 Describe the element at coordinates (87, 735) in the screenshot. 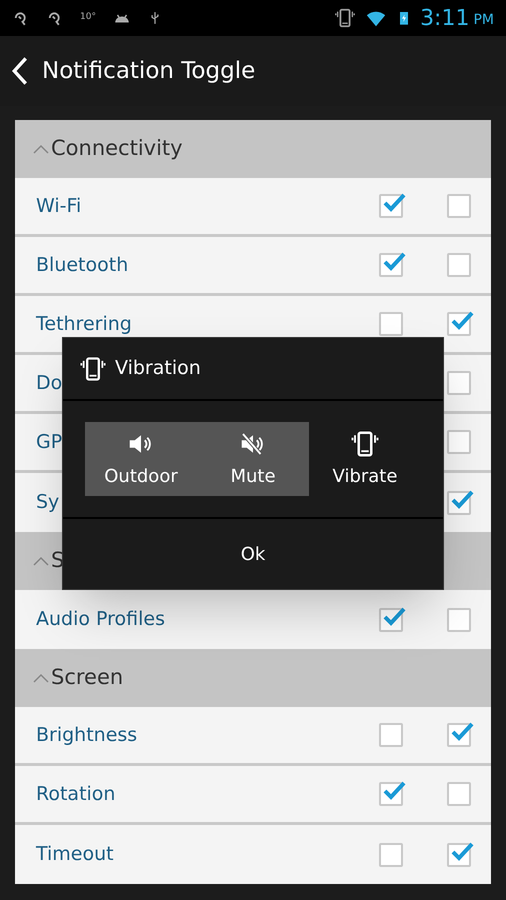

I see `row-label: Brightness` at that location.